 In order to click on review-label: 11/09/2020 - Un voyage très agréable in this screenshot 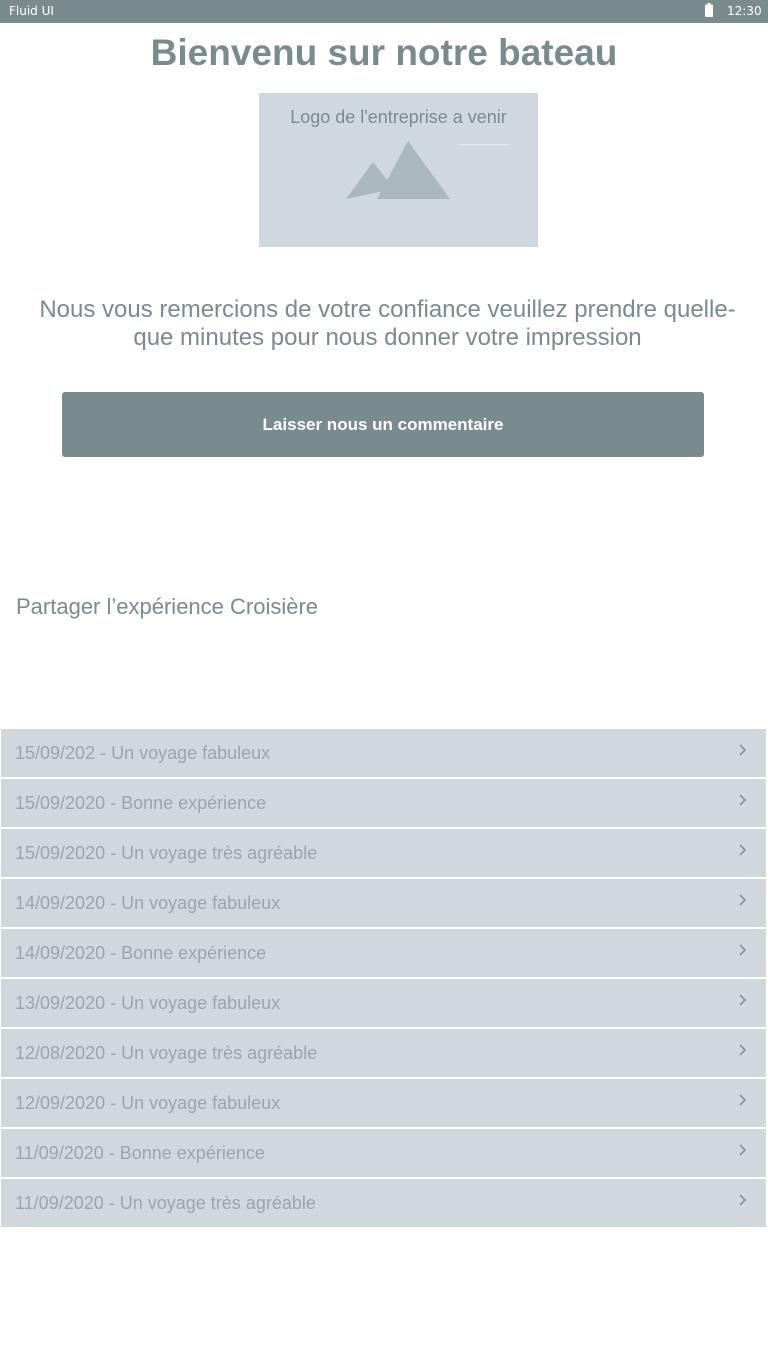, I will do `click(165, 1203)`.